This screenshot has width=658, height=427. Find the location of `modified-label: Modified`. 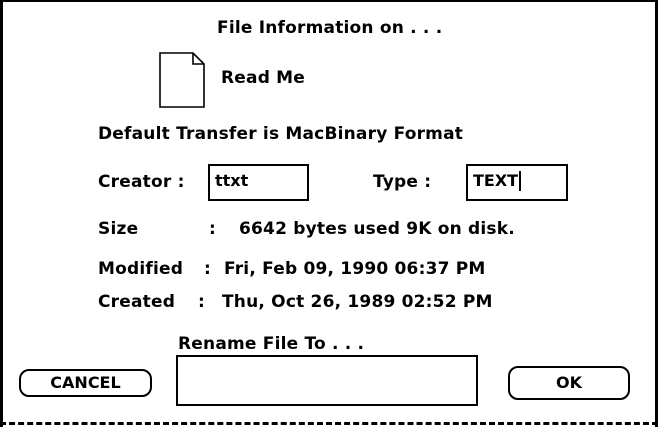

modified-label: Modified is located at coordinates (141, 269).